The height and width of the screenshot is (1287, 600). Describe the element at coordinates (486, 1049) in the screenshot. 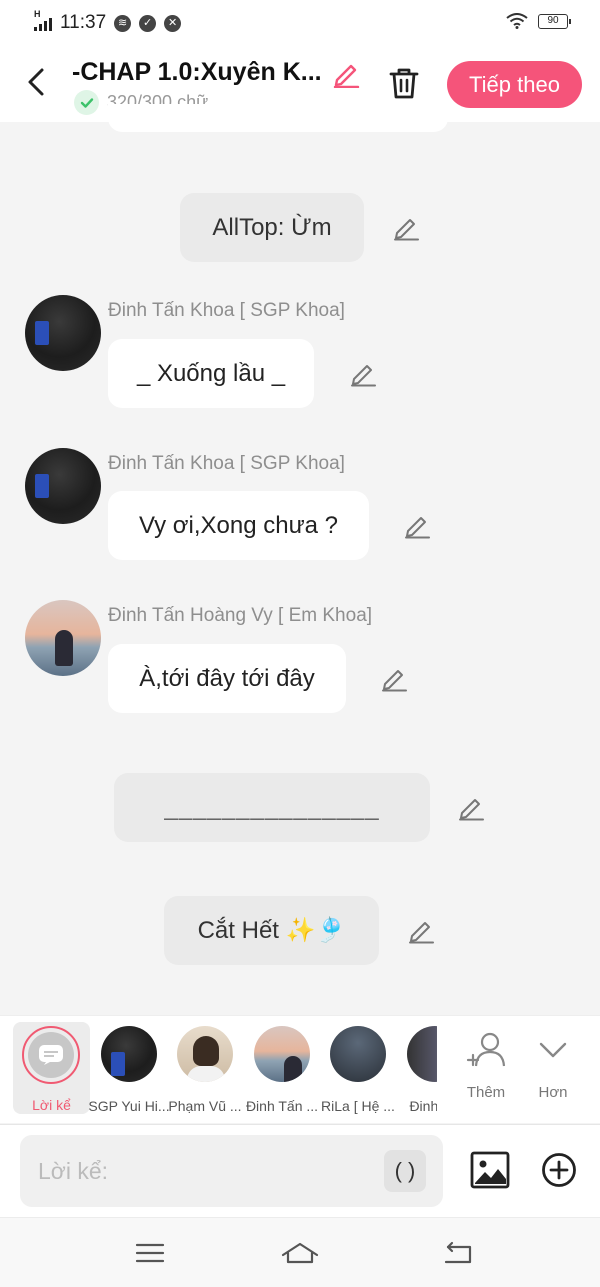

I see `add-person-icon` at that location.